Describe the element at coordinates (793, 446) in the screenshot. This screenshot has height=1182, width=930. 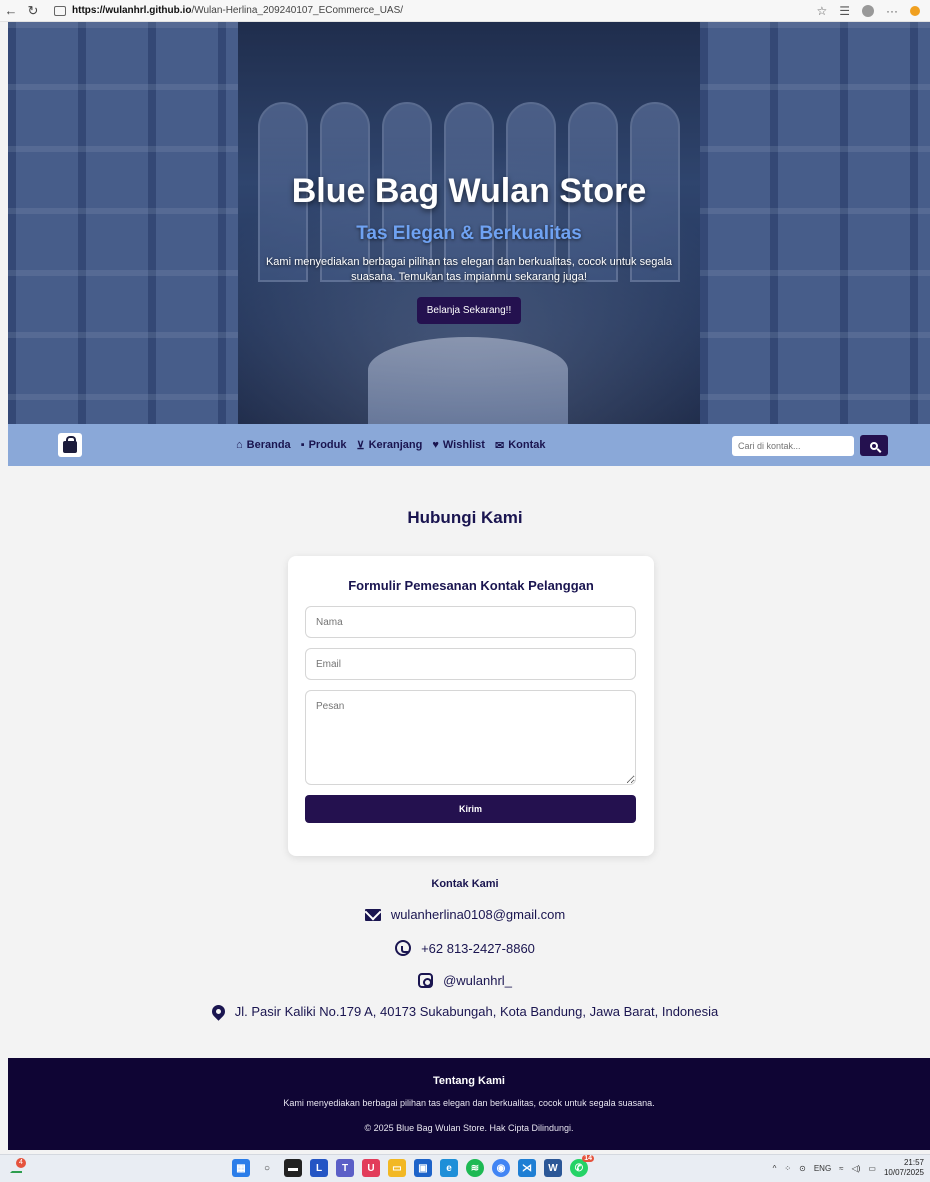
I see `search-input` at that location.